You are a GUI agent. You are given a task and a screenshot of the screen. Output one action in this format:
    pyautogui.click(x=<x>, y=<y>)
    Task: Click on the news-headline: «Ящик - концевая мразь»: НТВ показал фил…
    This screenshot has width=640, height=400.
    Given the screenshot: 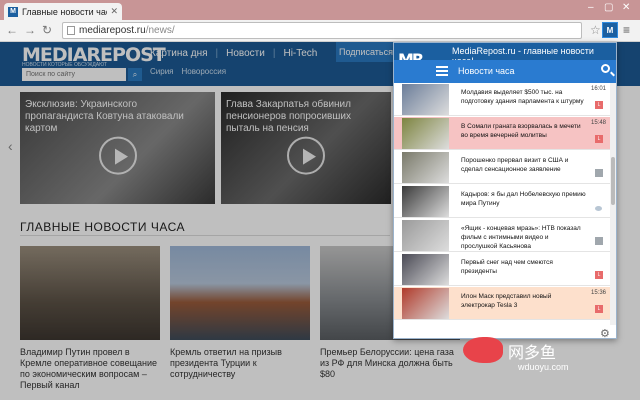 What is the action you would take?
    pyautogui.click(x=521, y=237)
    